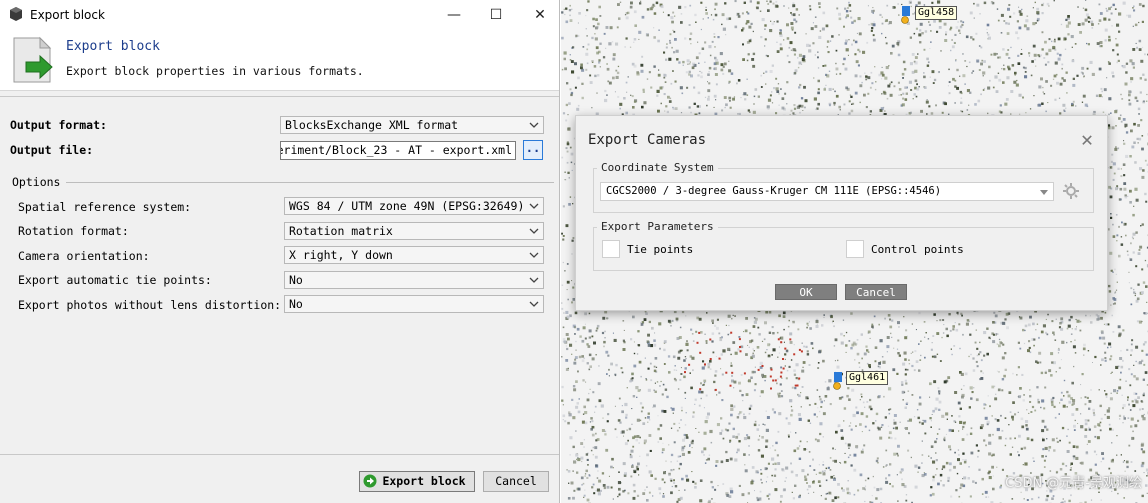 The height and width of the screenshot is (503, 1148). What do you see at coordinates (279, 15) in the screenshot?
I see `title-bar: Export block — ☐ ✕` at bounding box center [279, 15].